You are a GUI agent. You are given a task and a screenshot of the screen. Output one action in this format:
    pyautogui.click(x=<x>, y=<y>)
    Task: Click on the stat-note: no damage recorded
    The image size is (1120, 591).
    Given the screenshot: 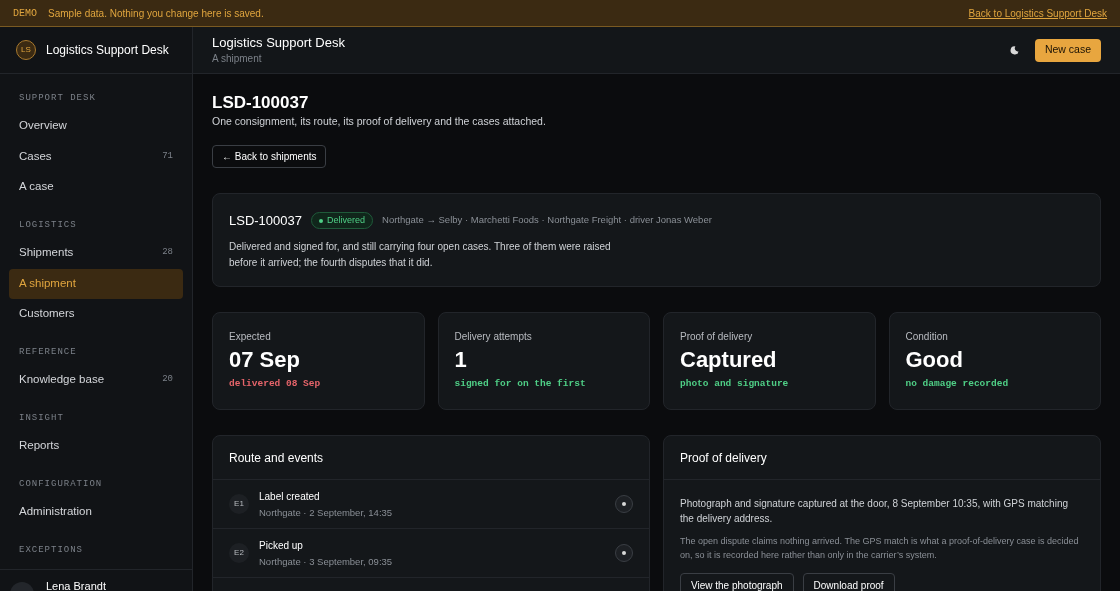 What is the action you would take?
    pyautogui.click(x=957, y=384)
    